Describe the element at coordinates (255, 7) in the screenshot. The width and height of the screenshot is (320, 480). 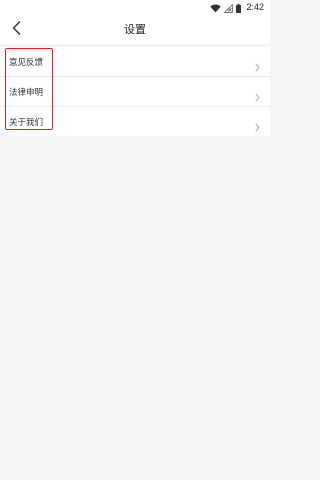
I see `status-time: 2:42` at that location.